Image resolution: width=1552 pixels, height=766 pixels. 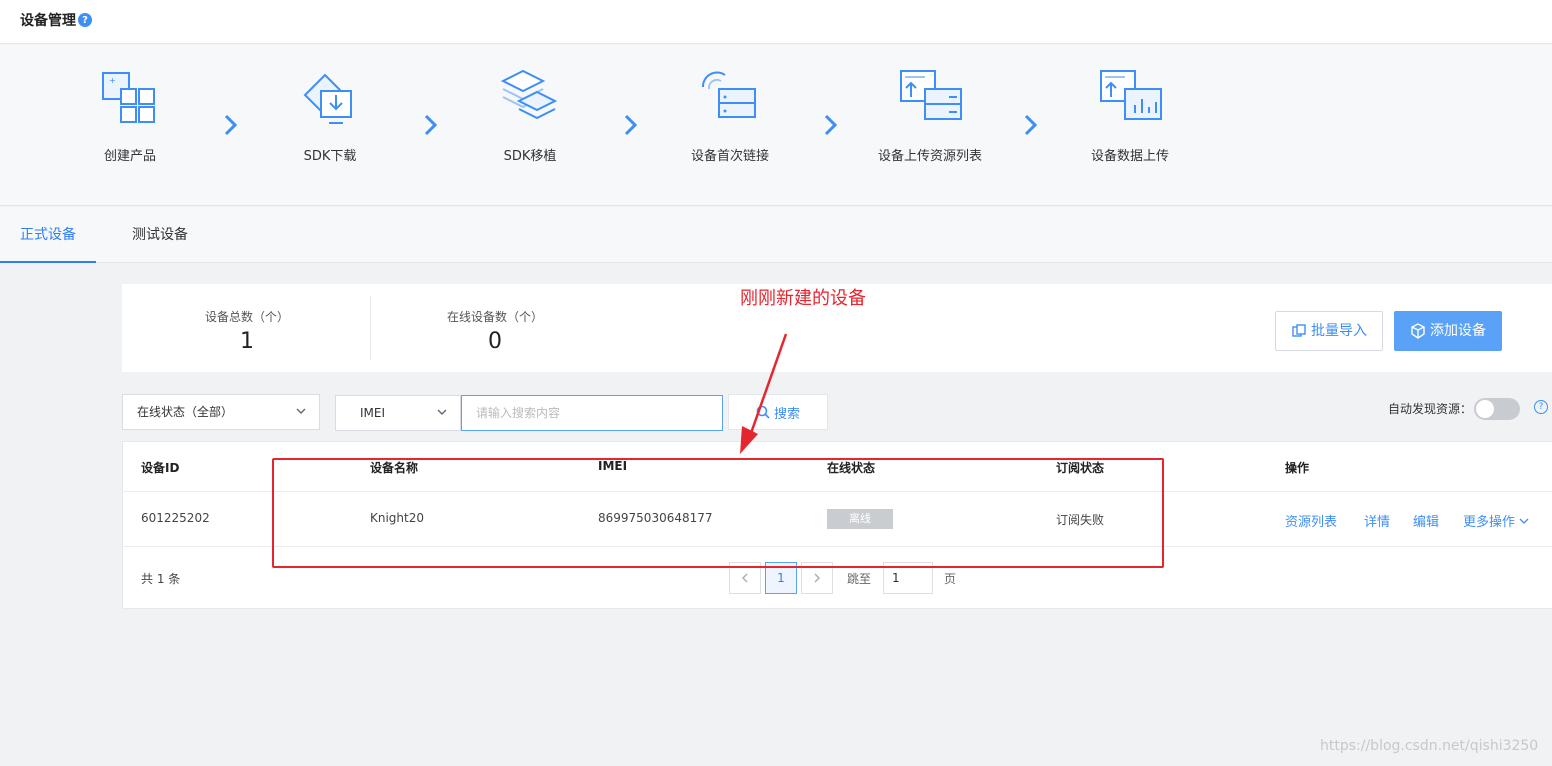 I want to click on flow-step-first-link: 设备首次链接, so click(x=730, y=115).